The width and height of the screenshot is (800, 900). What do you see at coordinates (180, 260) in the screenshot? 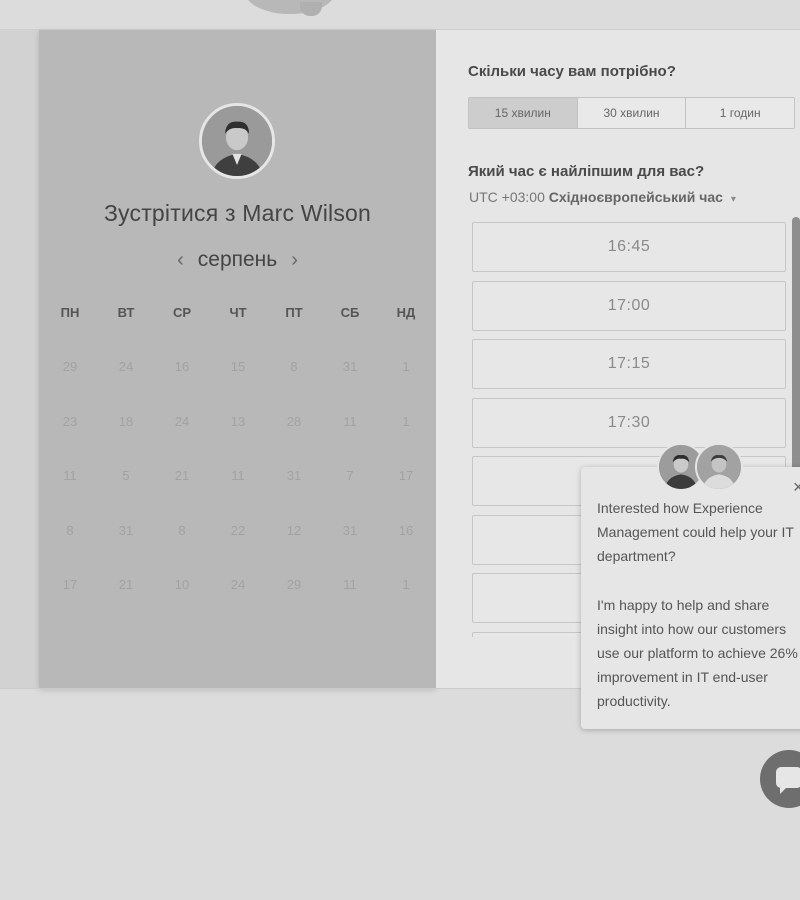
I see `chevron-left-icon: ‹` at bounding box center [180, 260].